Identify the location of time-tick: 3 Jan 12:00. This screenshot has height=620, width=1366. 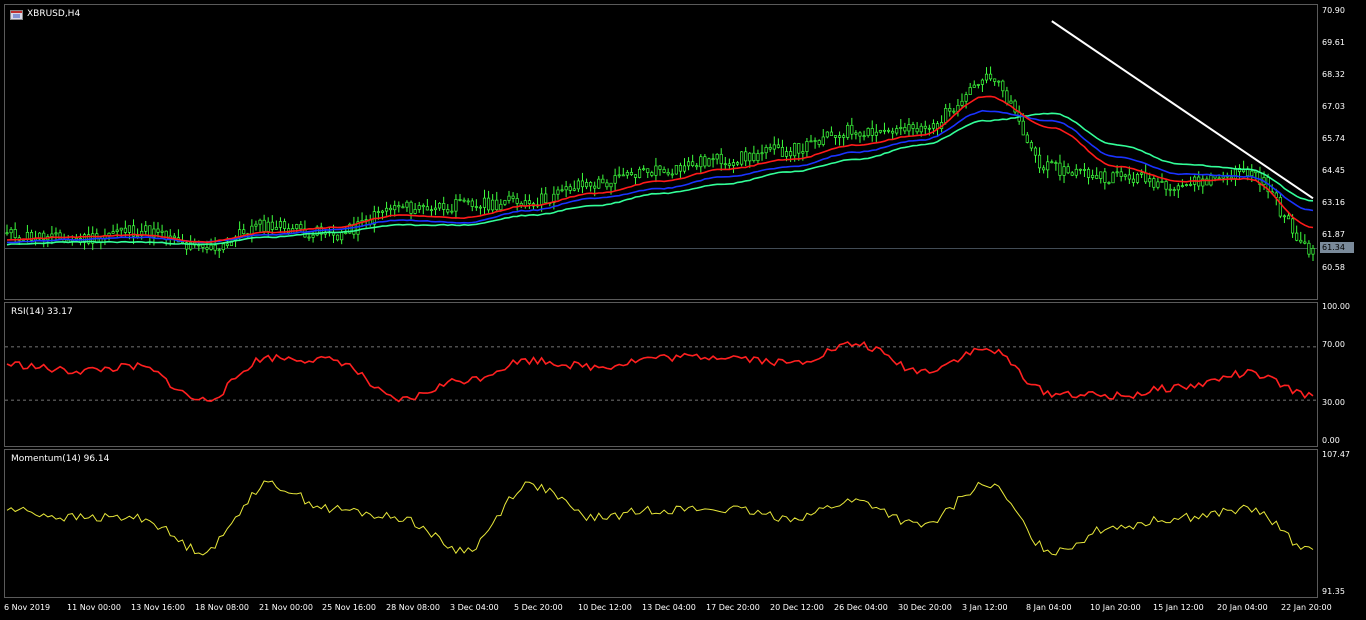
(985, 607).